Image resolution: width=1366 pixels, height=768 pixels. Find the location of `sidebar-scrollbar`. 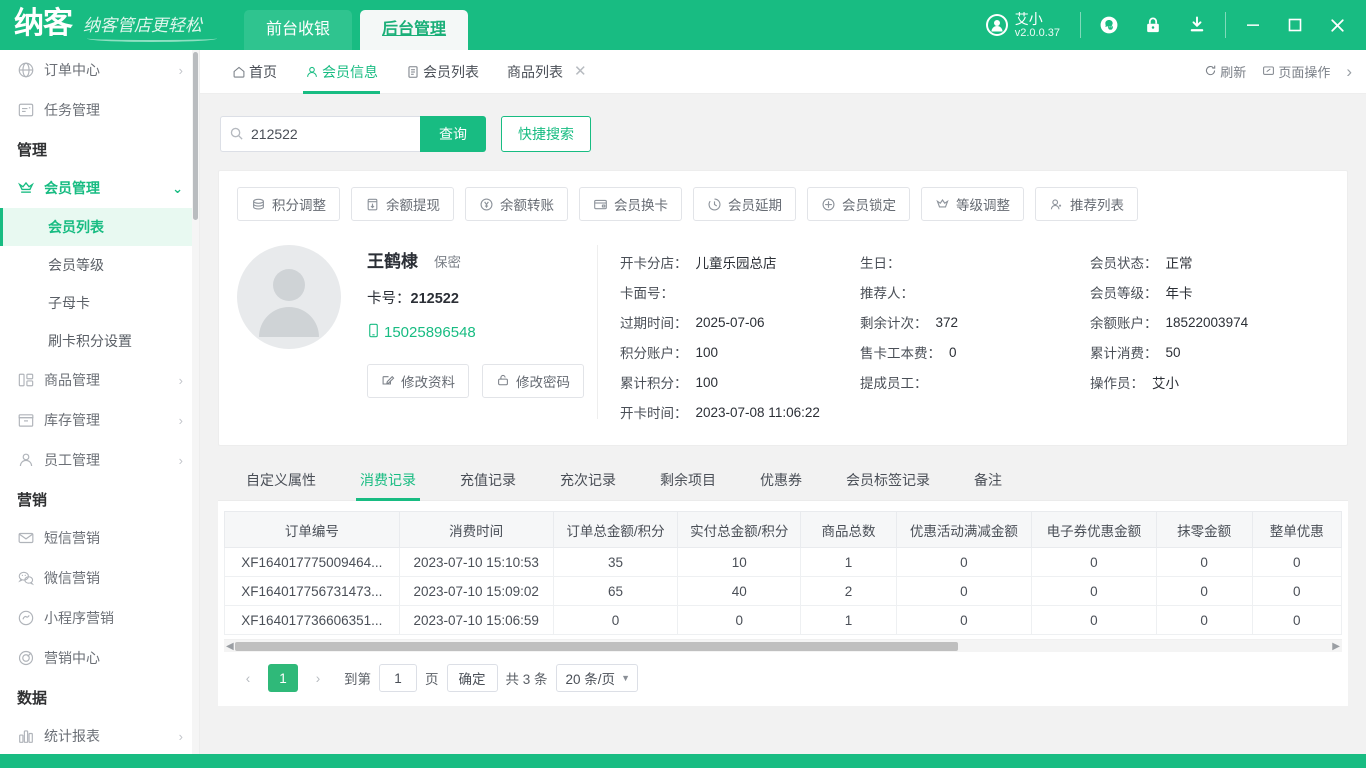

sidebar-scrollbar is located at coordinates (195, 402).